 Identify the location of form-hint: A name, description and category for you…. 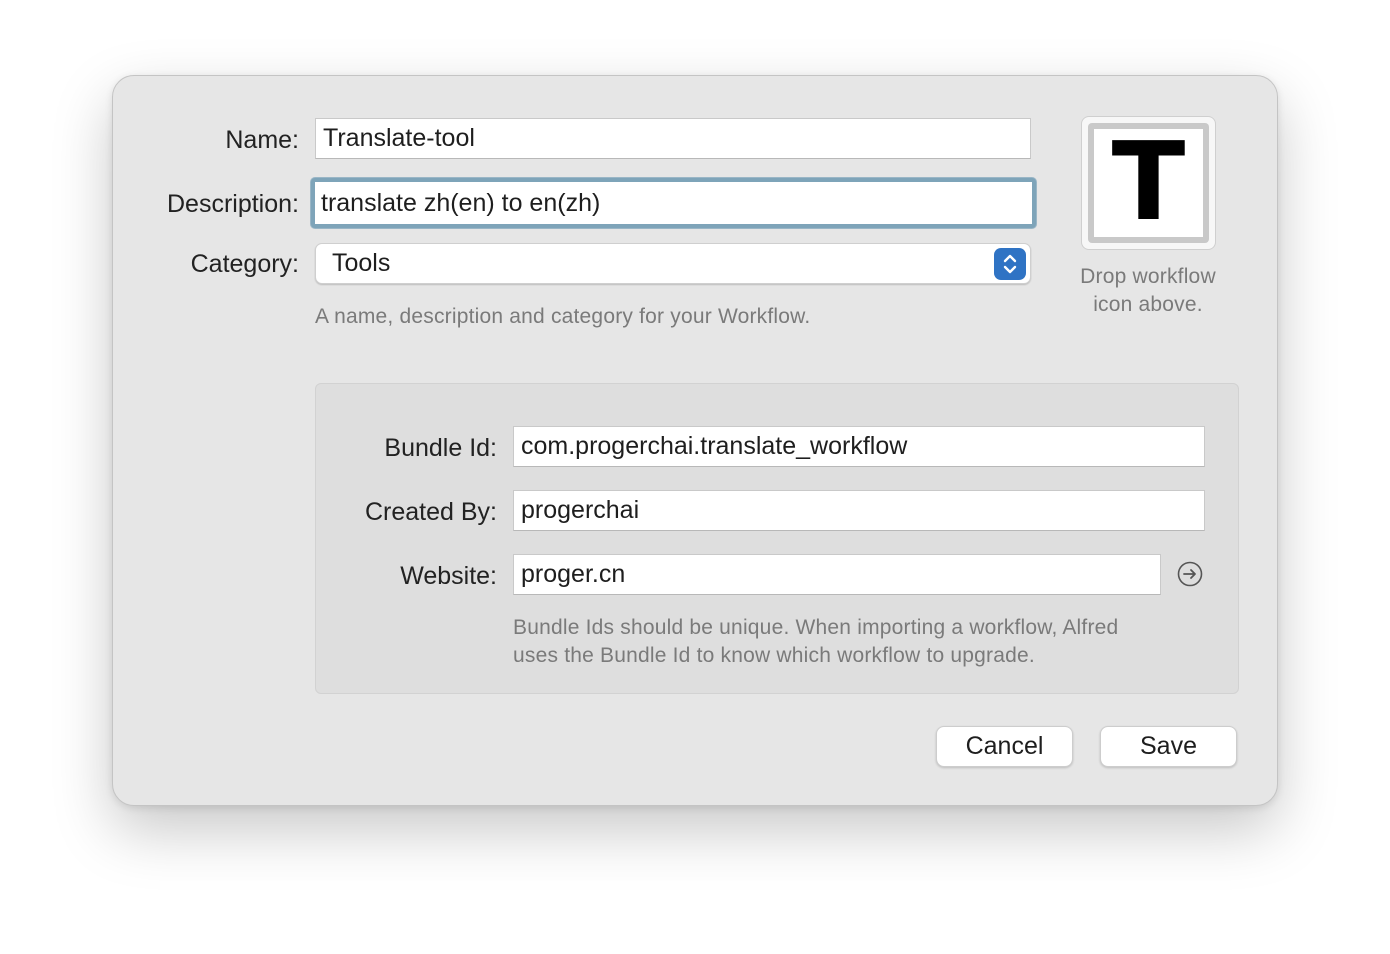
(563, 316).